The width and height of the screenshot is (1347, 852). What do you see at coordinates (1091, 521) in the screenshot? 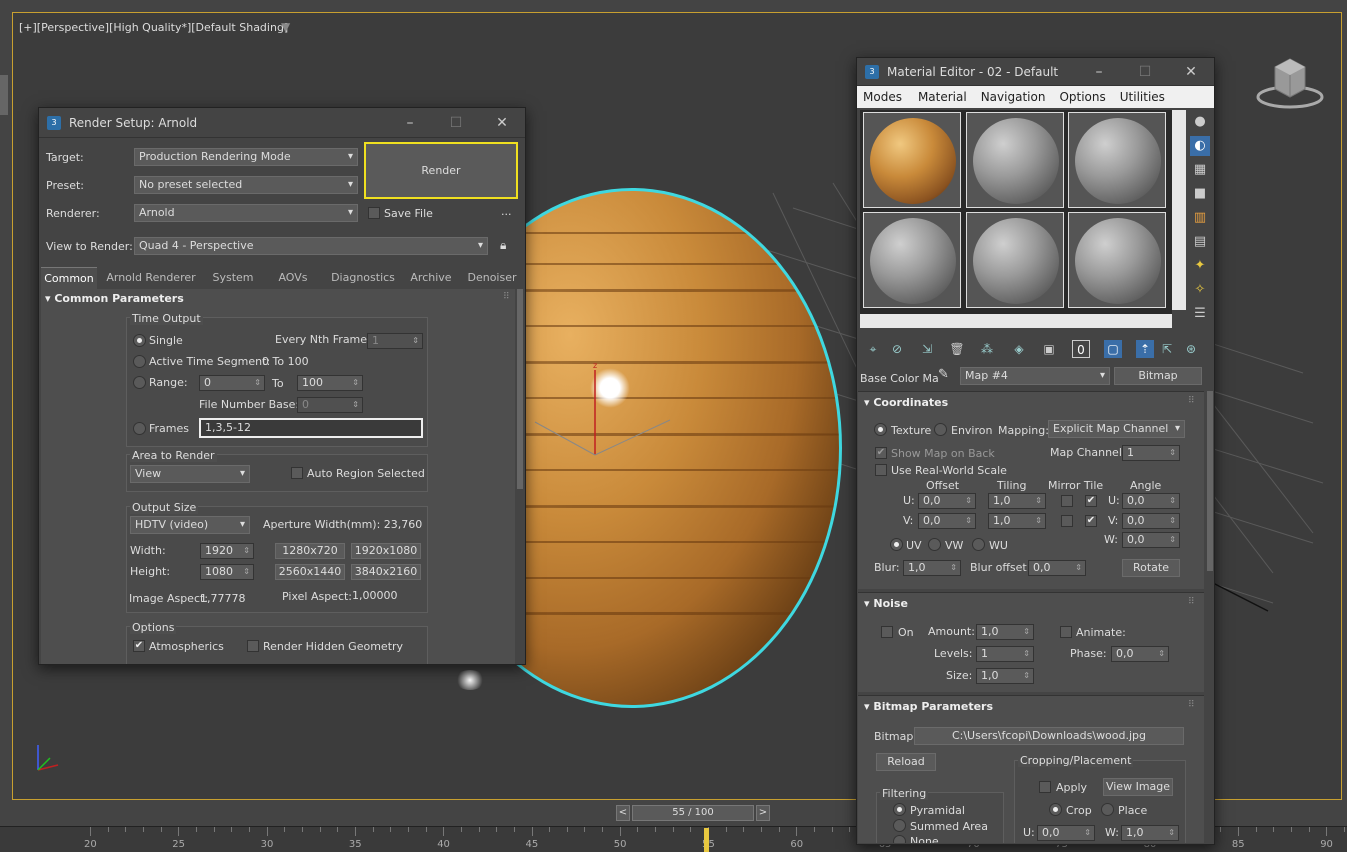
I see `v-tile-checkbox: ✔` at bounding box center [1091, 521].